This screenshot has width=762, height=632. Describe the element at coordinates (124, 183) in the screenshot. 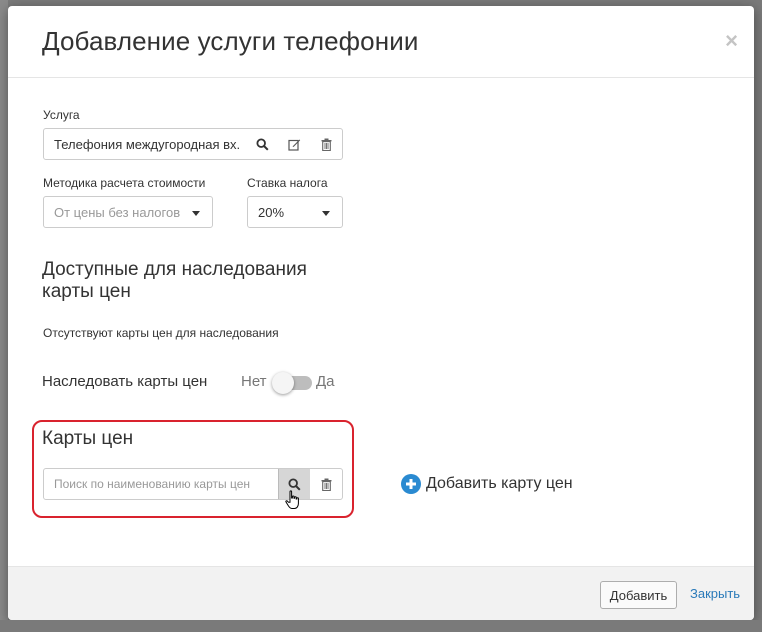

I see `calc-method-label: Методика расчета стоимости` at that location.